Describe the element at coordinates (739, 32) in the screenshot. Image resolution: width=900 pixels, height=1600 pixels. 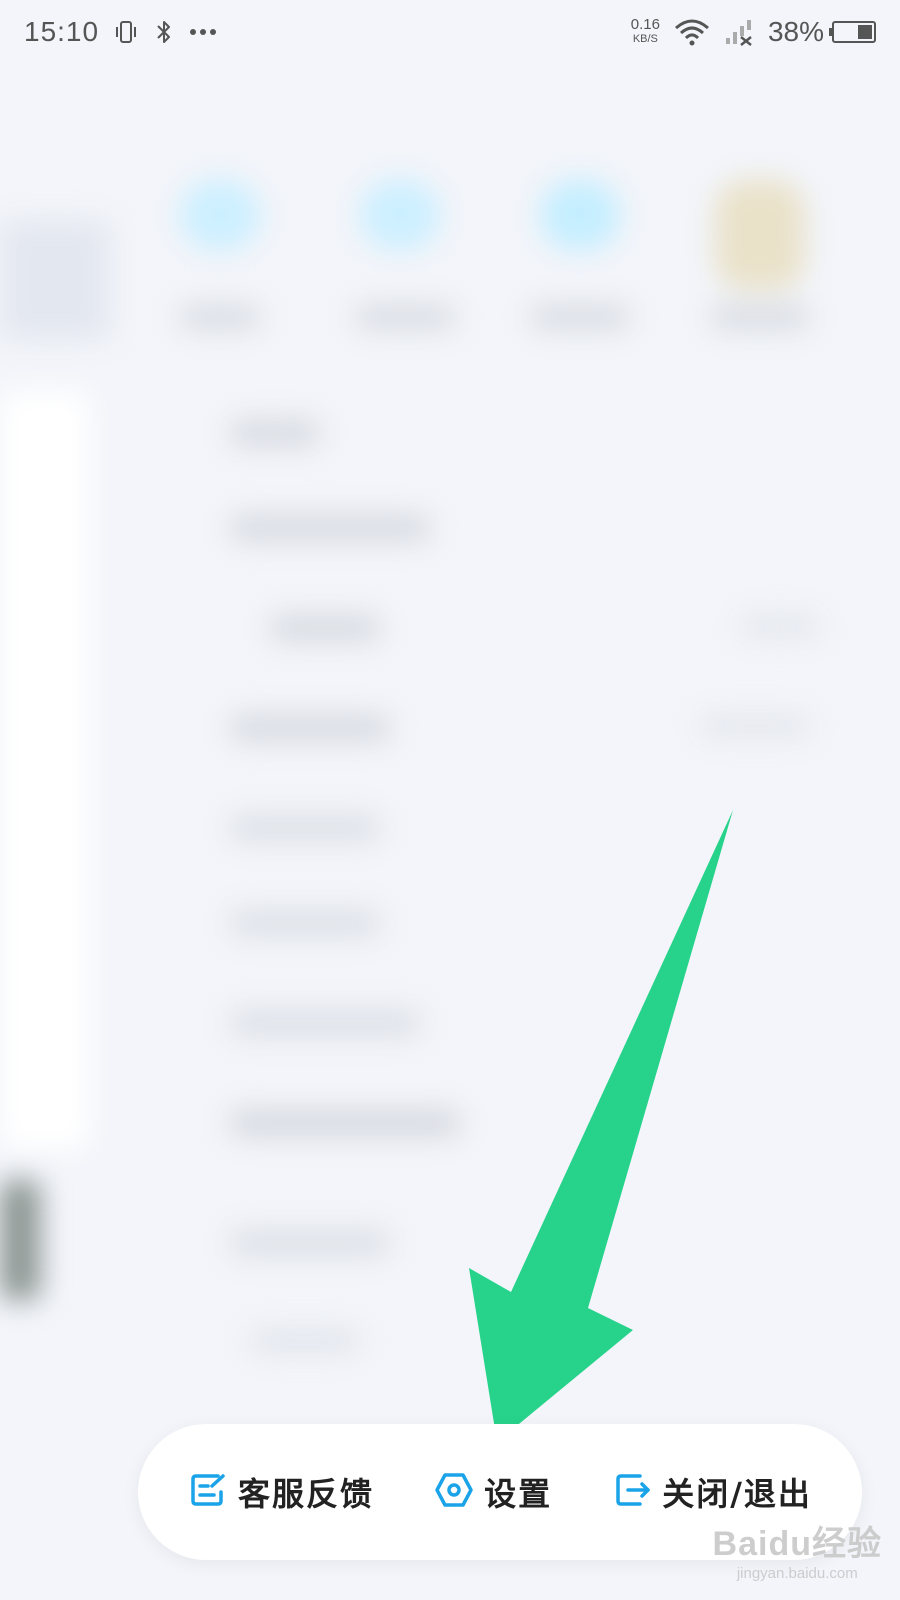
I see `signal-no-service-icon` at that location.